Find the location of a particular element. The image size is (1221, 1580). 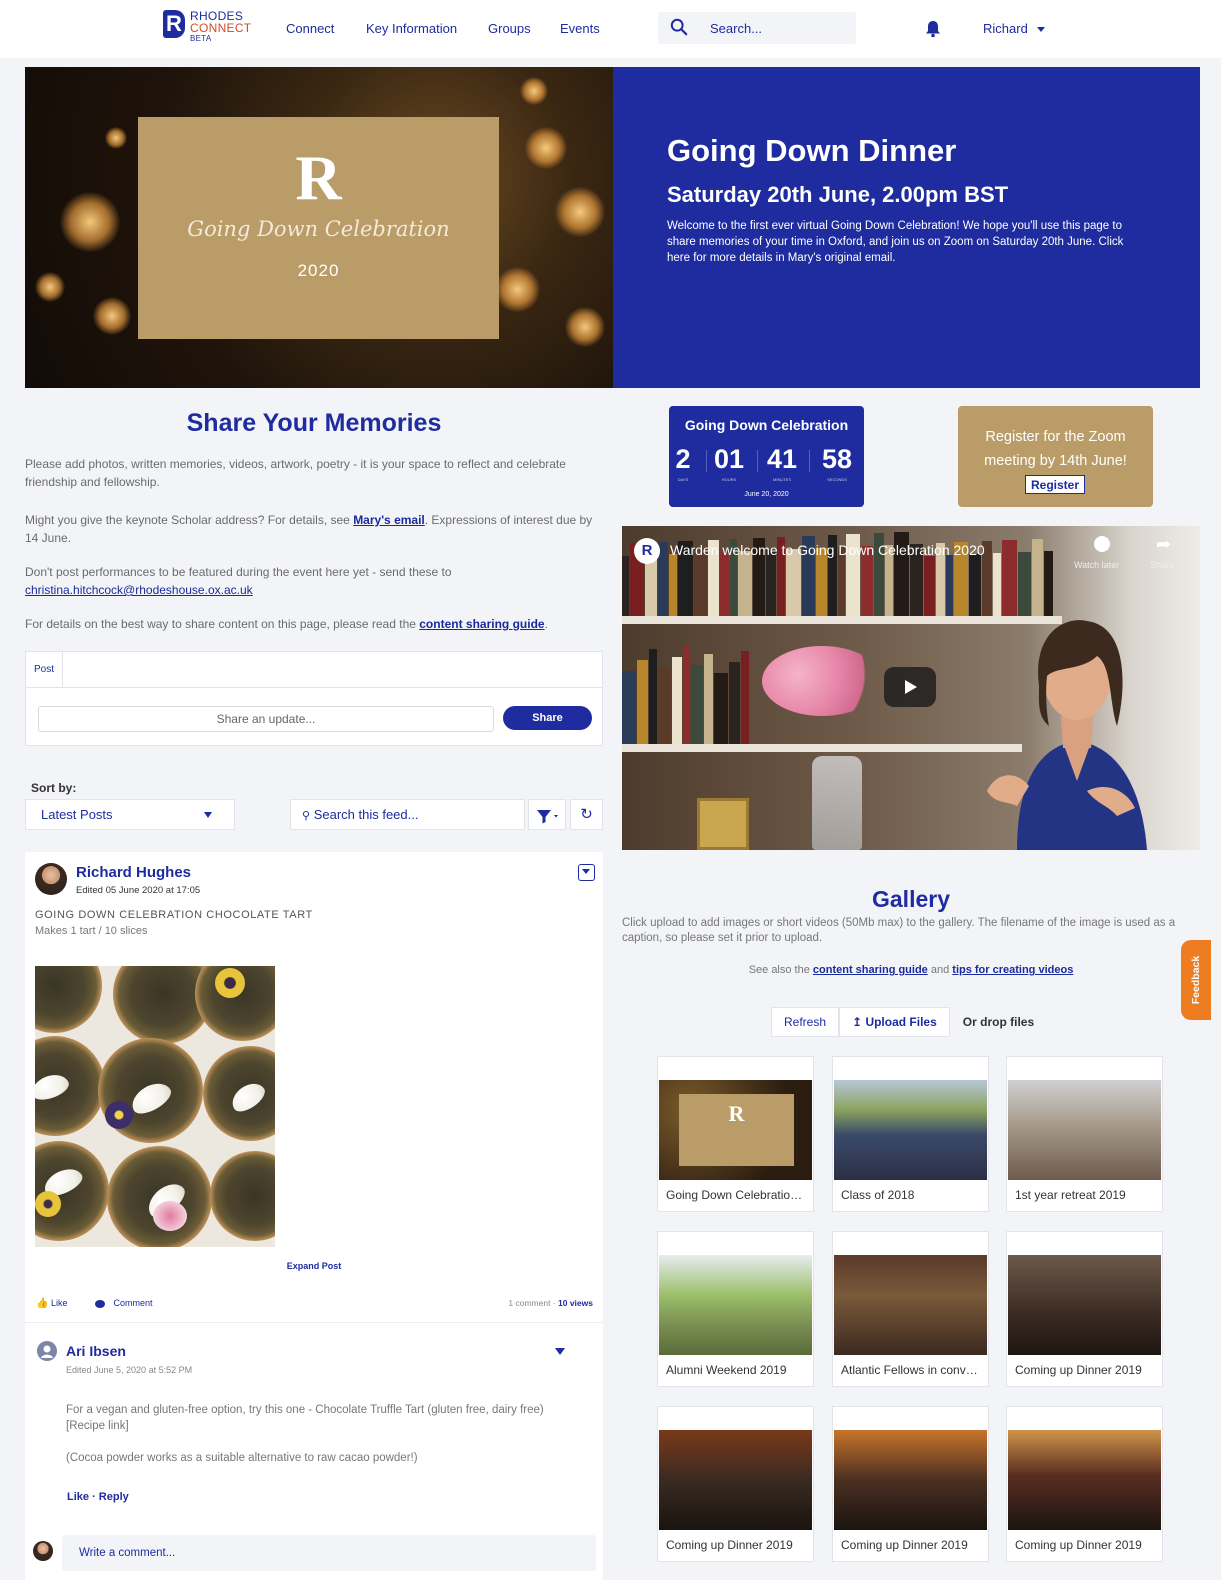

chevron-down-icon is located at coordinates (208, 815).